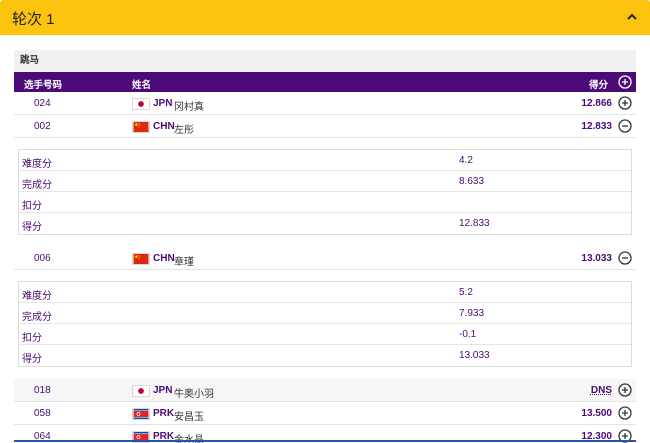 The image size is (650, 443). I want to click on athlete-bib: 006, so click(42, 258).